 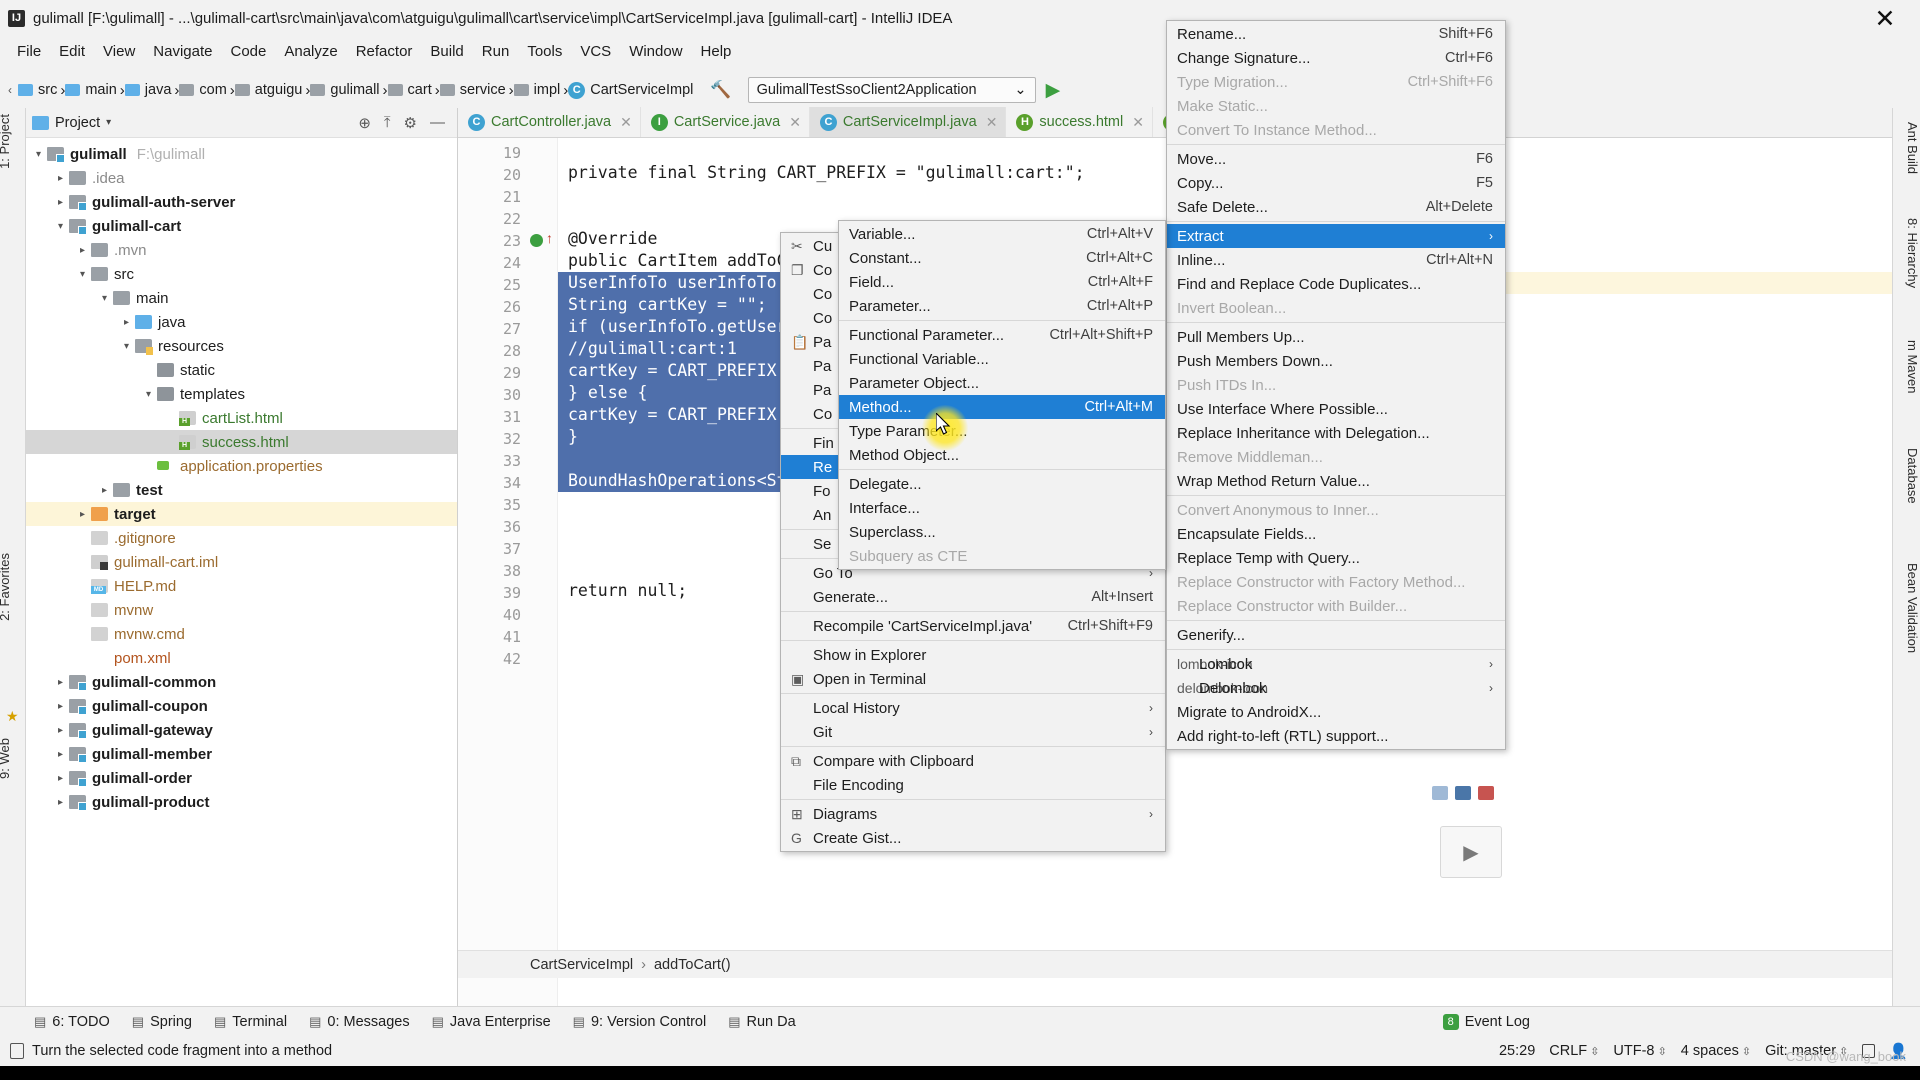 I want to click on tool-window-9-version-control: ▤ 9: Version Control, so click(x=640, y=1022).